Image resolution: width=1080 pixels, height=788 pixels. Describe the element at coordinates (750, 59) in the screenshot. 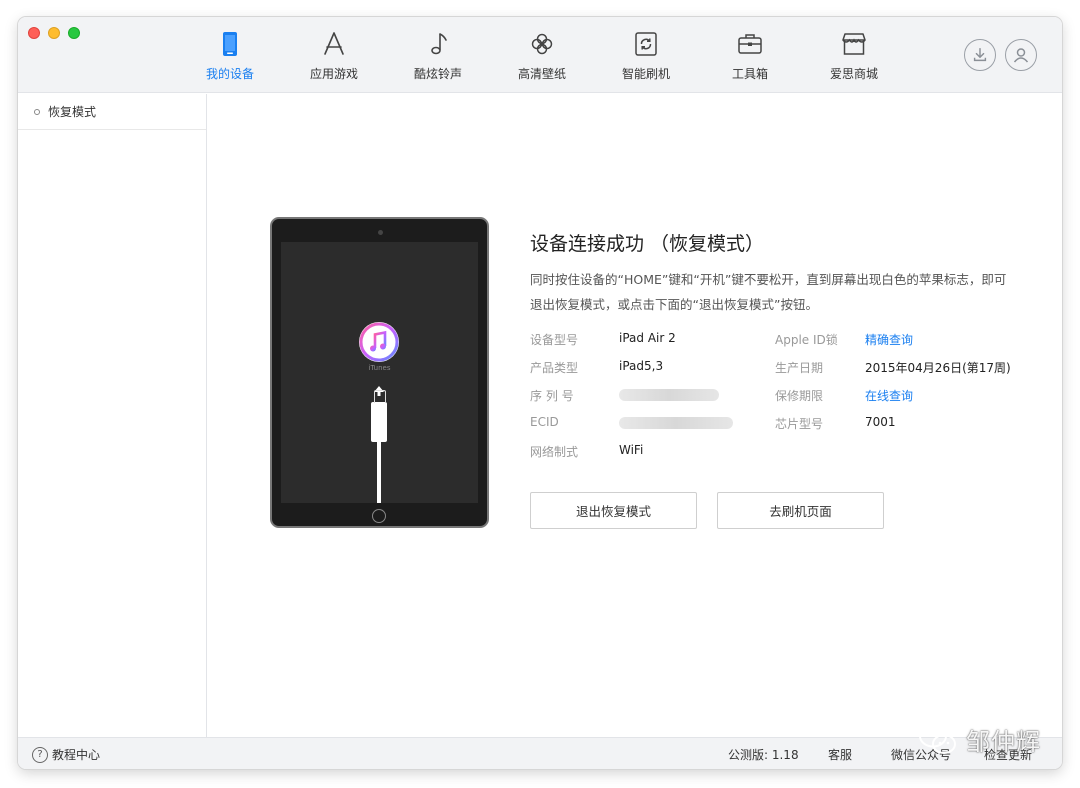

I see `nav-toolbox: 工具箱` at that location.